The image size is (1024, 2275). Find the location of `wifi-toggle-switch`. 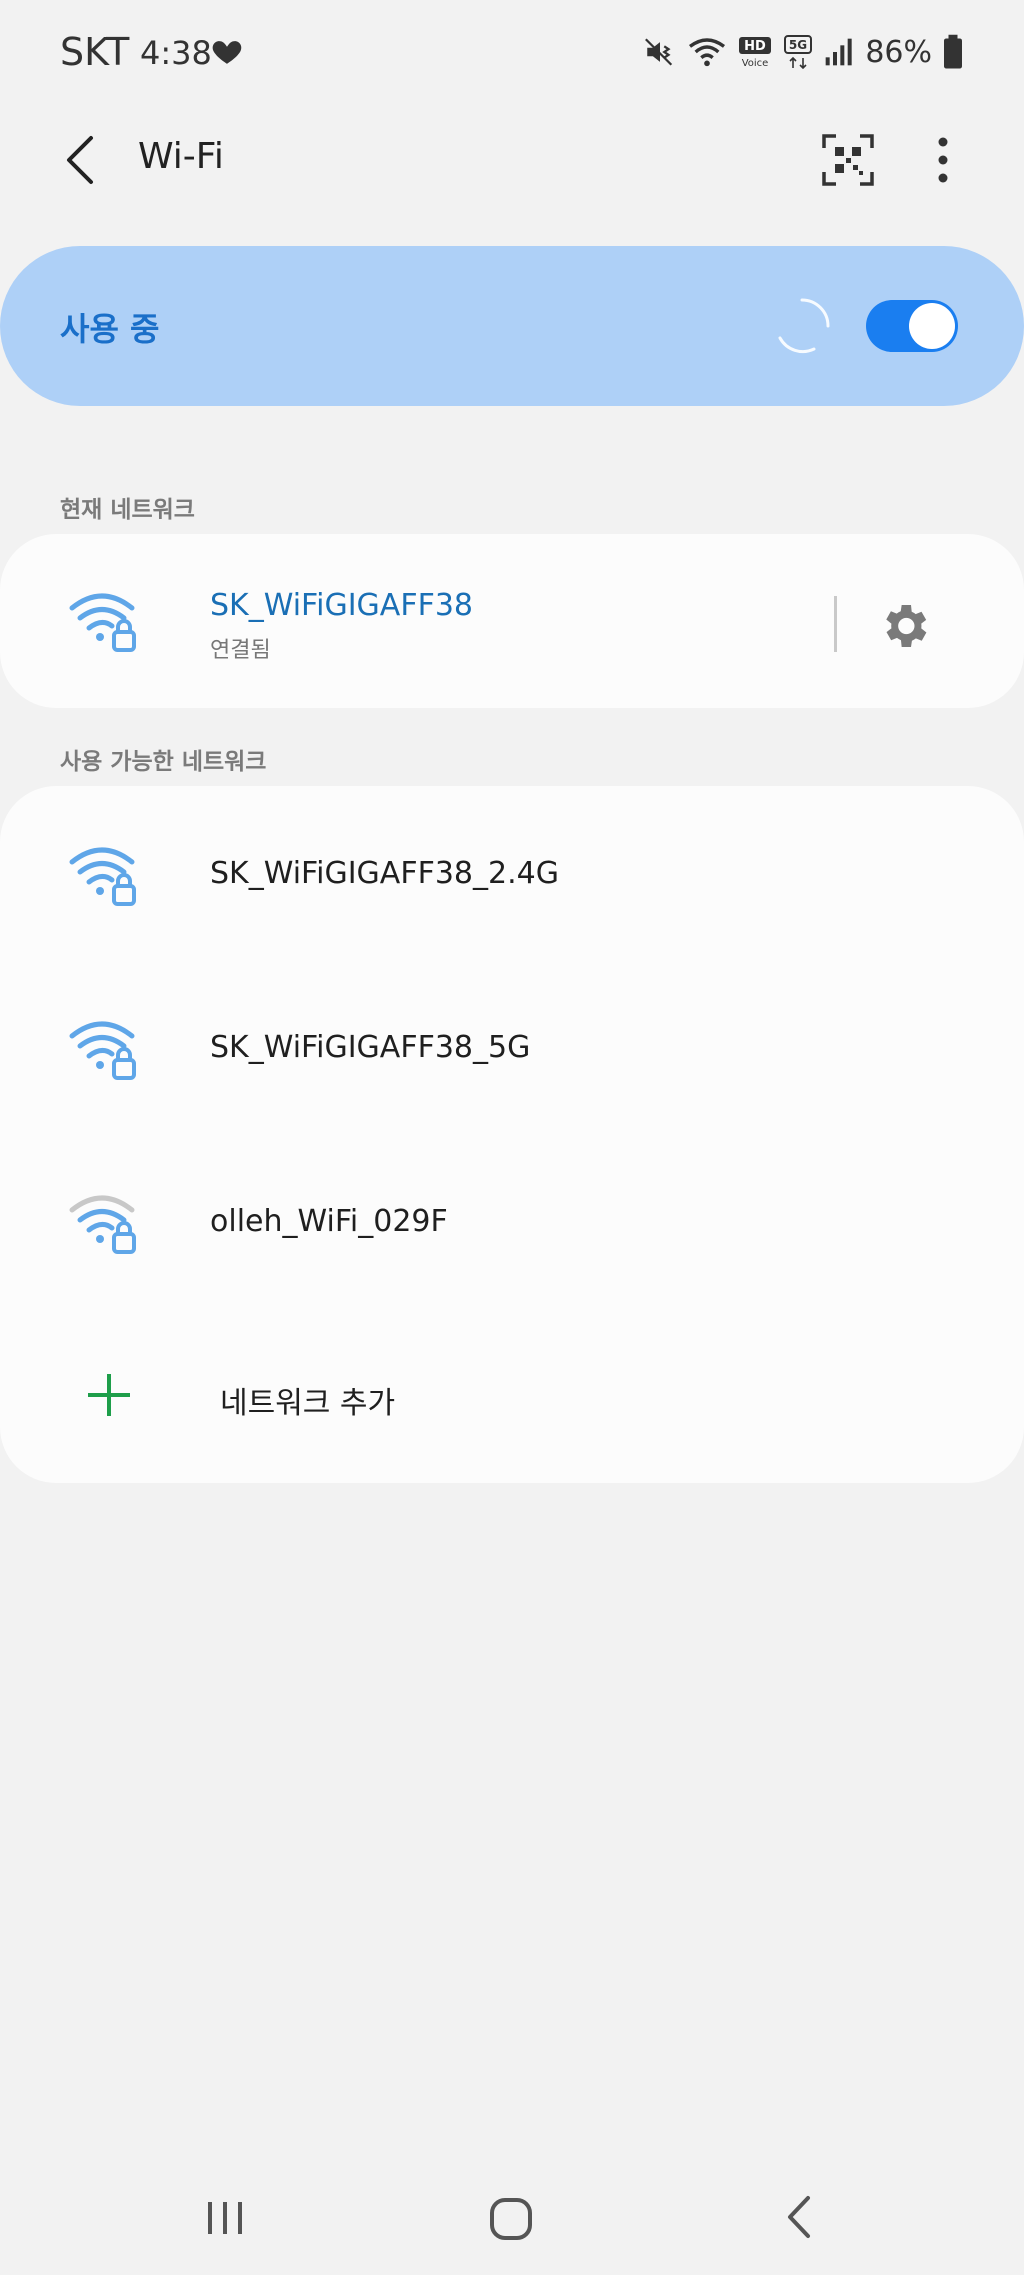

wifi-toggle-switch is located at coordinates (912, 326).